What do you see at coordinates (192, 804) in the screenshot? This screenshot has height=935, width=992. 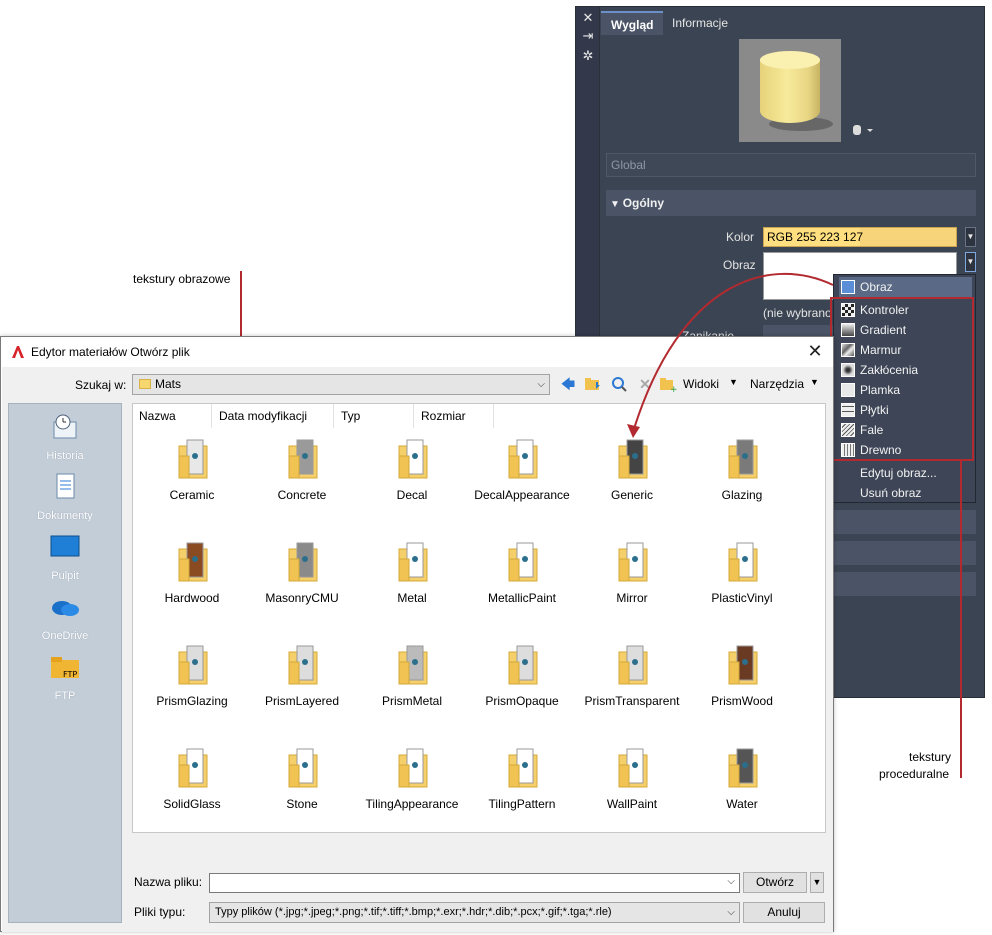 I see `folder-label: SolidGlass` at bounding box center [192, 804].